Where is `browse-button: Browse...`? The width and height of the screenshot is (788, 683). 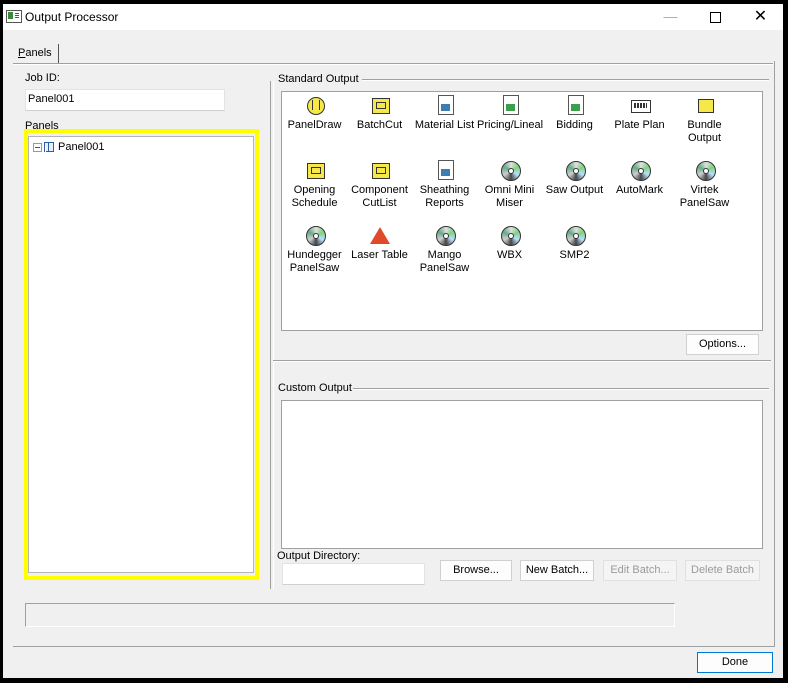
browse-button: Browse... is located at coordinates (476, 570).